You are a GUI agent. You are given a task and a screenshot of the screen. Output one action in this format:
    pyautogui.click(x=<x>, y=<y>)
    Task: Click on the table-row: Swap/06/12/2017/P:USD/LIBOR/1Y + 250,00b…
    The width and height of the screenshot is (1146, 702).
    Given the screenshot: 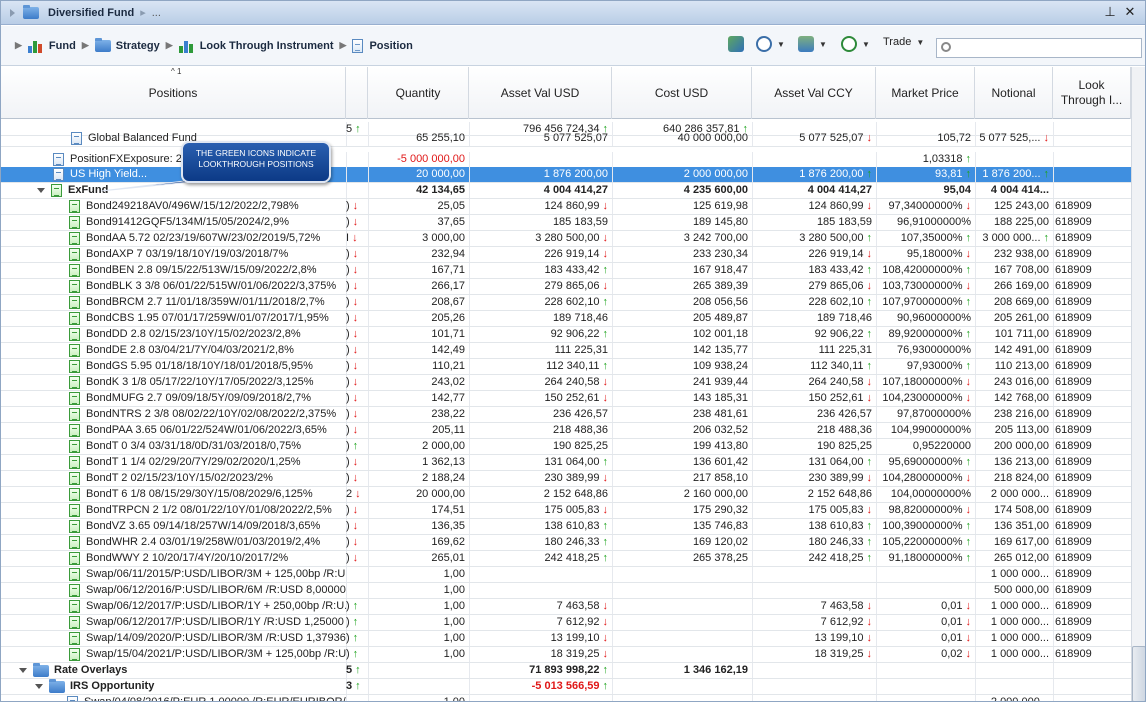 What is the action you would take?
    pyautogui.click(x=566, y=607)
    